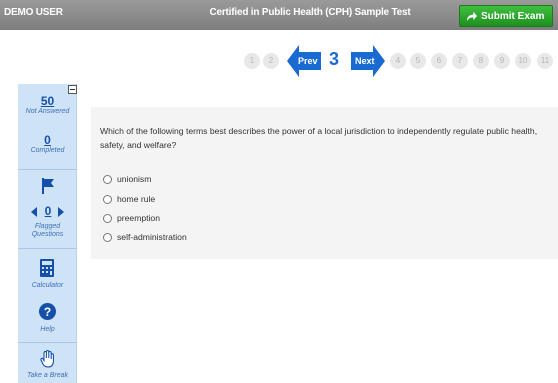 The image size is (558, 383). I want to click on prev-label: Prev, so click(308, 61).